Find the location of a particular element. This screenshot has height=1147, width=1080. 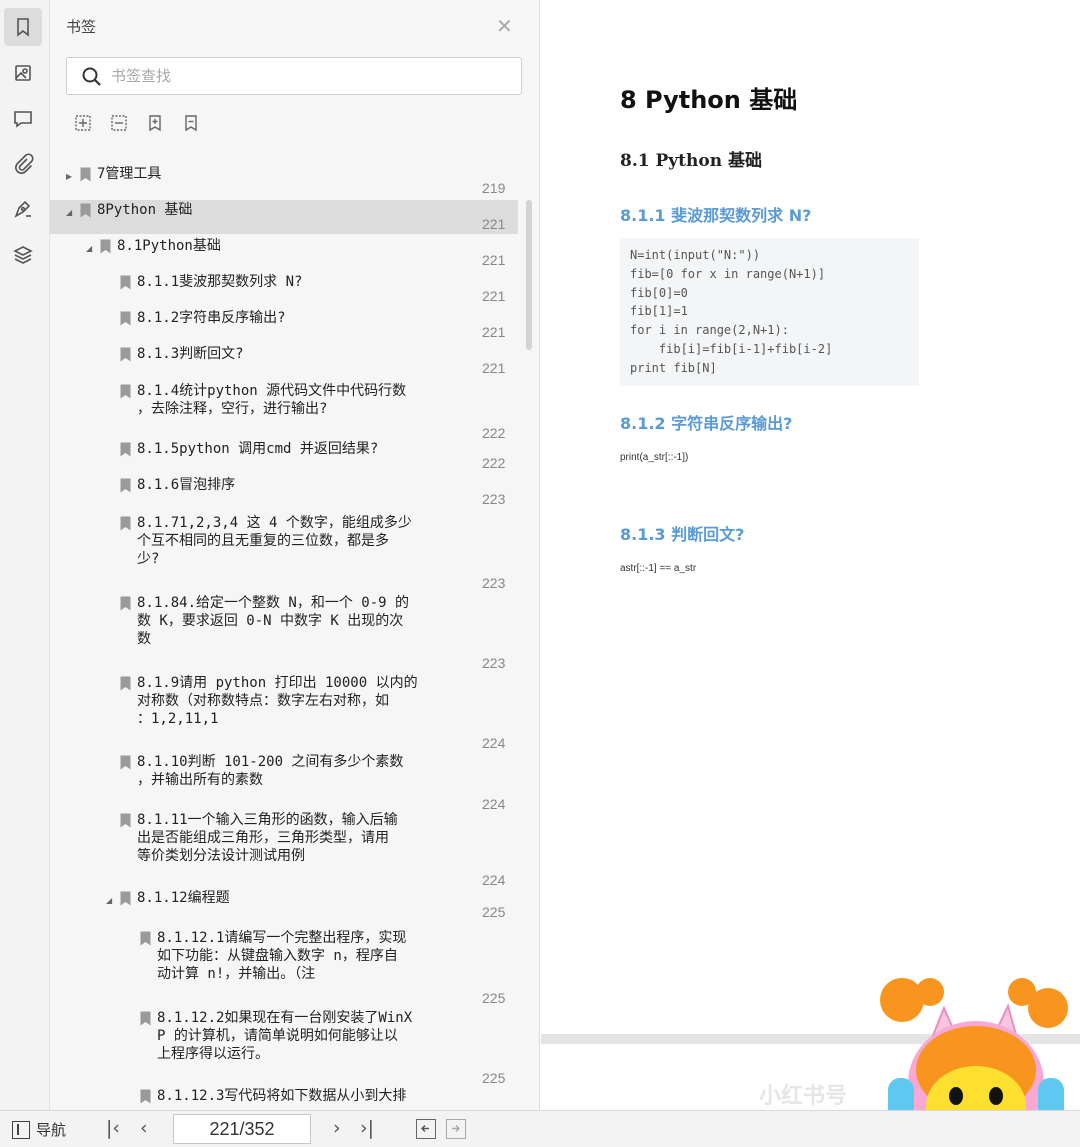

image-icon is located at coordinates (23, 73).